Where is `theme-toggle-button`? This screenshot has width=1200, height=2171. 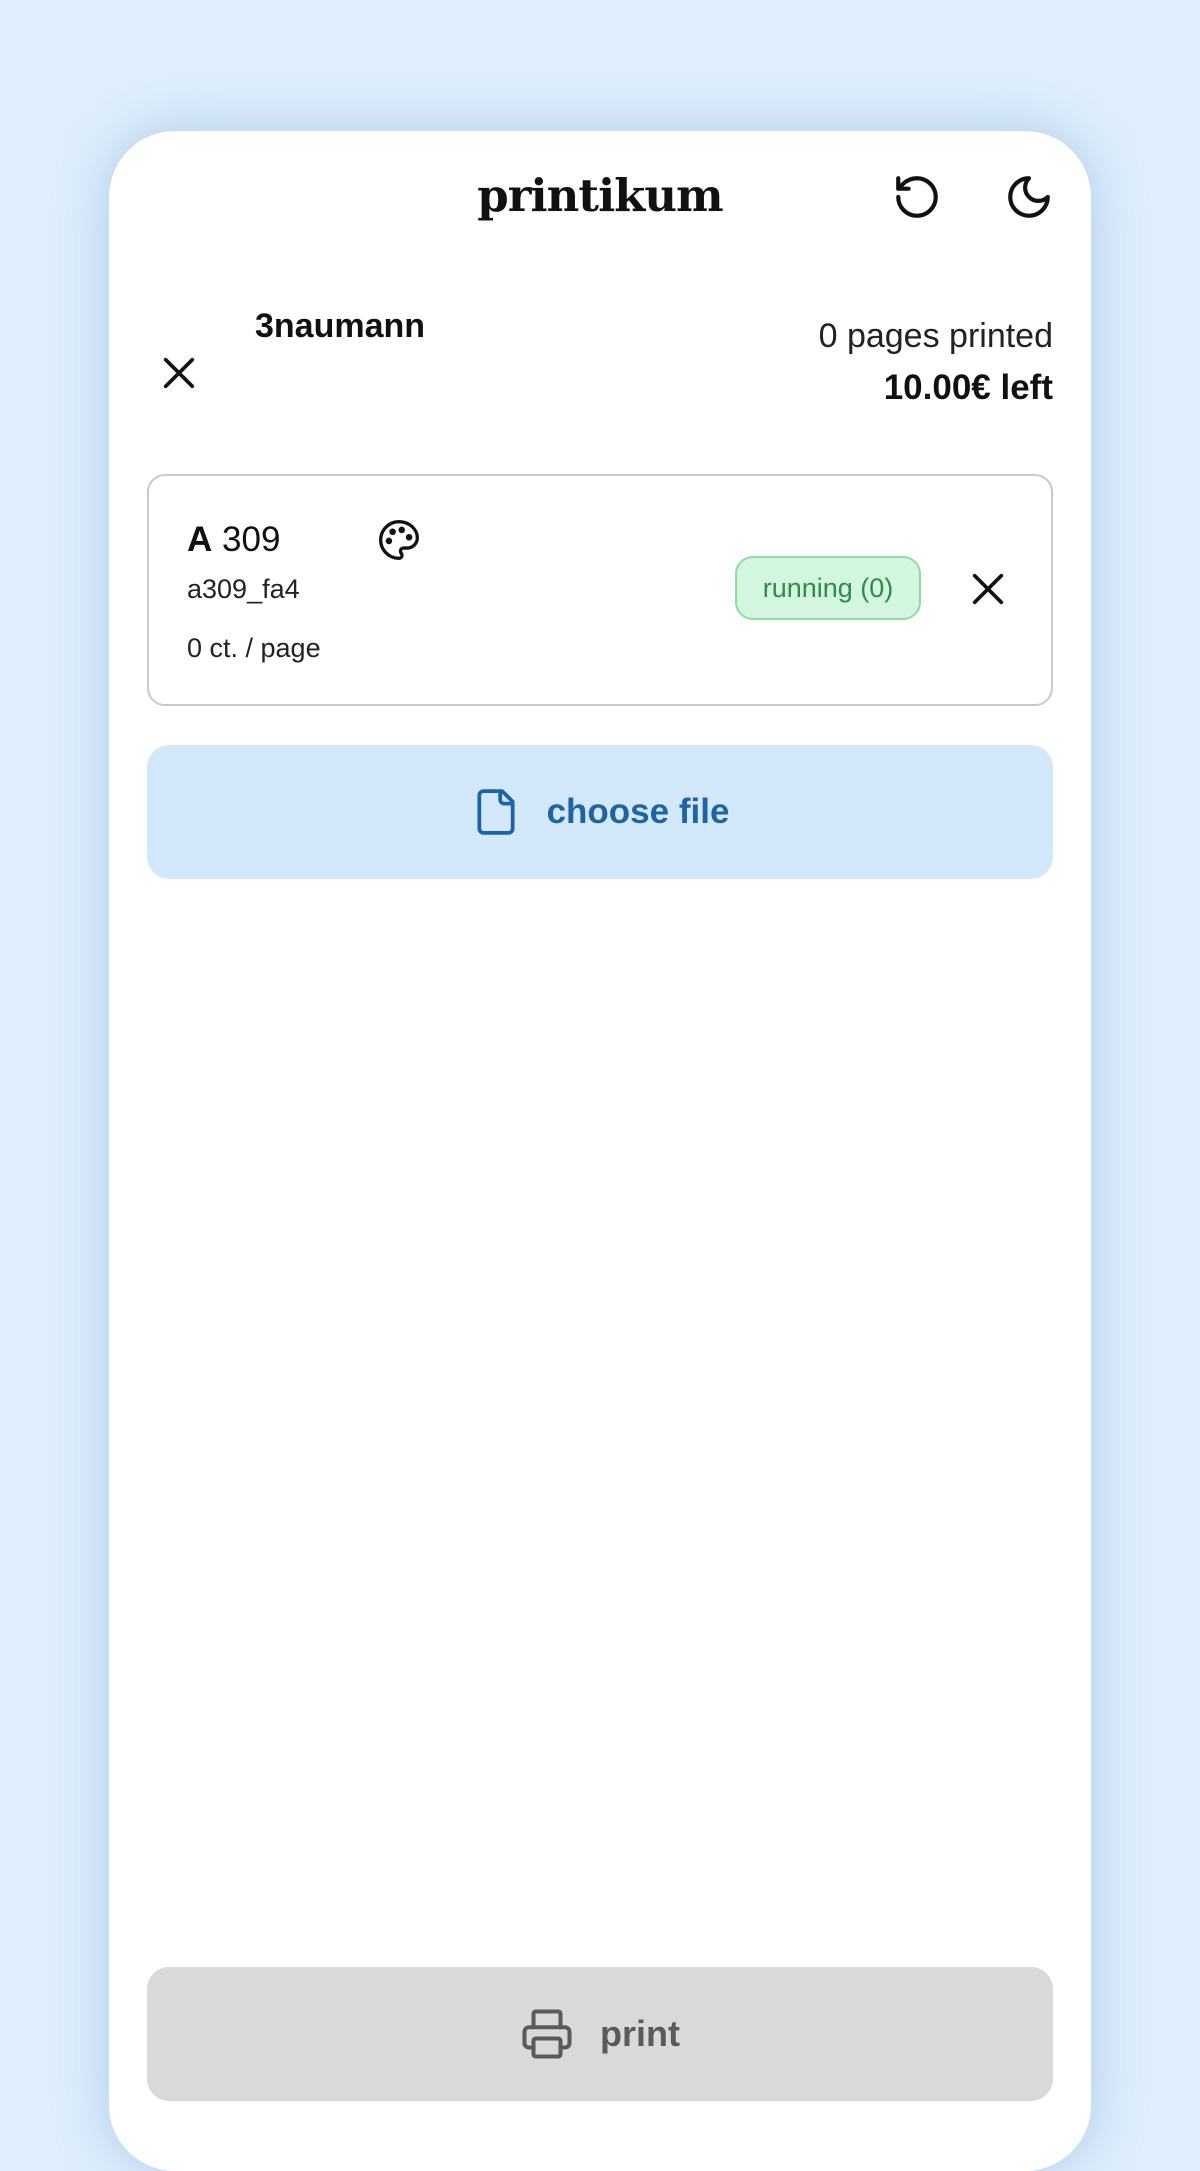
theme-toggle-button is located at coordinates (1029, 197).